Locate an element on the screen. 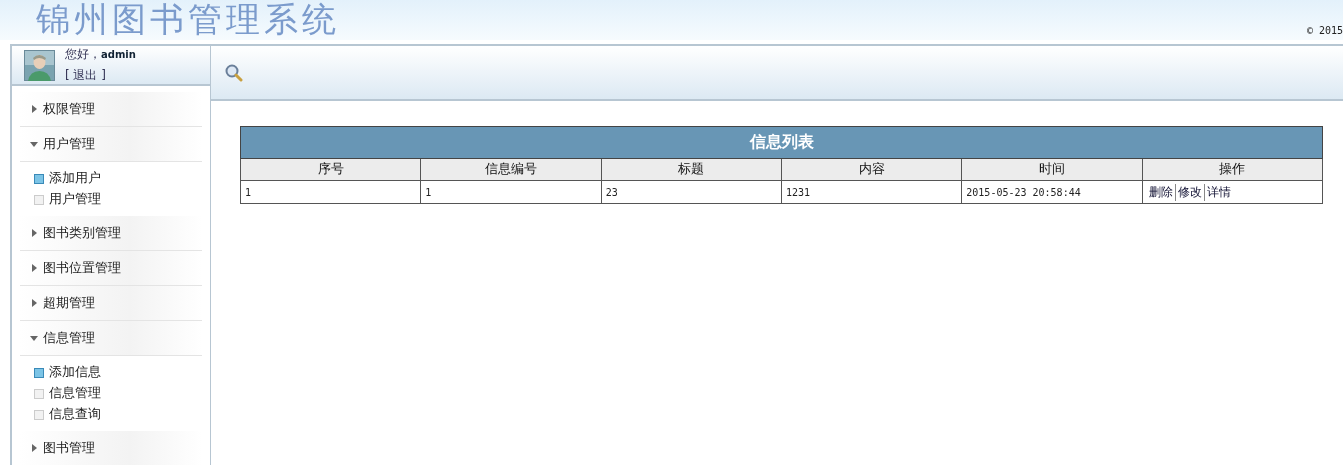 Image resolution: width=1343 pixels, height=465 pixels. column-header: 内容 is located at coordinates (871, 169).